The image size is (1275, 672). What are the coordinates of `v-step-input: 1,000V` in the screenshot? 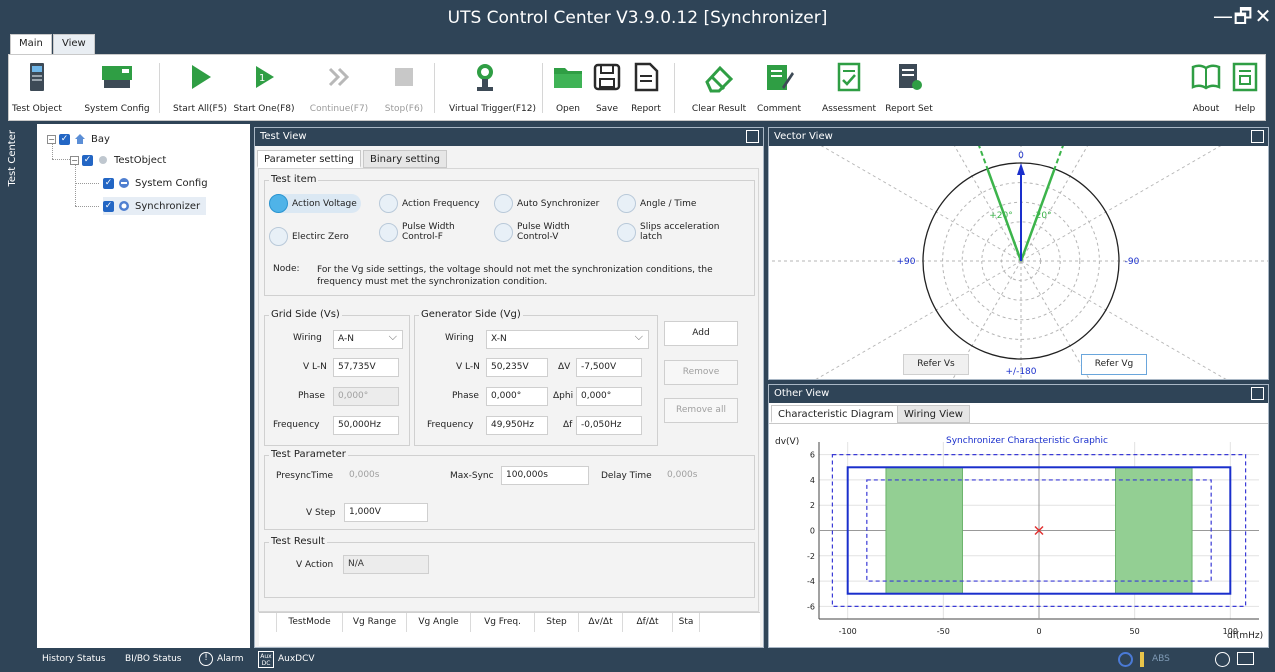 It's located at (386, 512).